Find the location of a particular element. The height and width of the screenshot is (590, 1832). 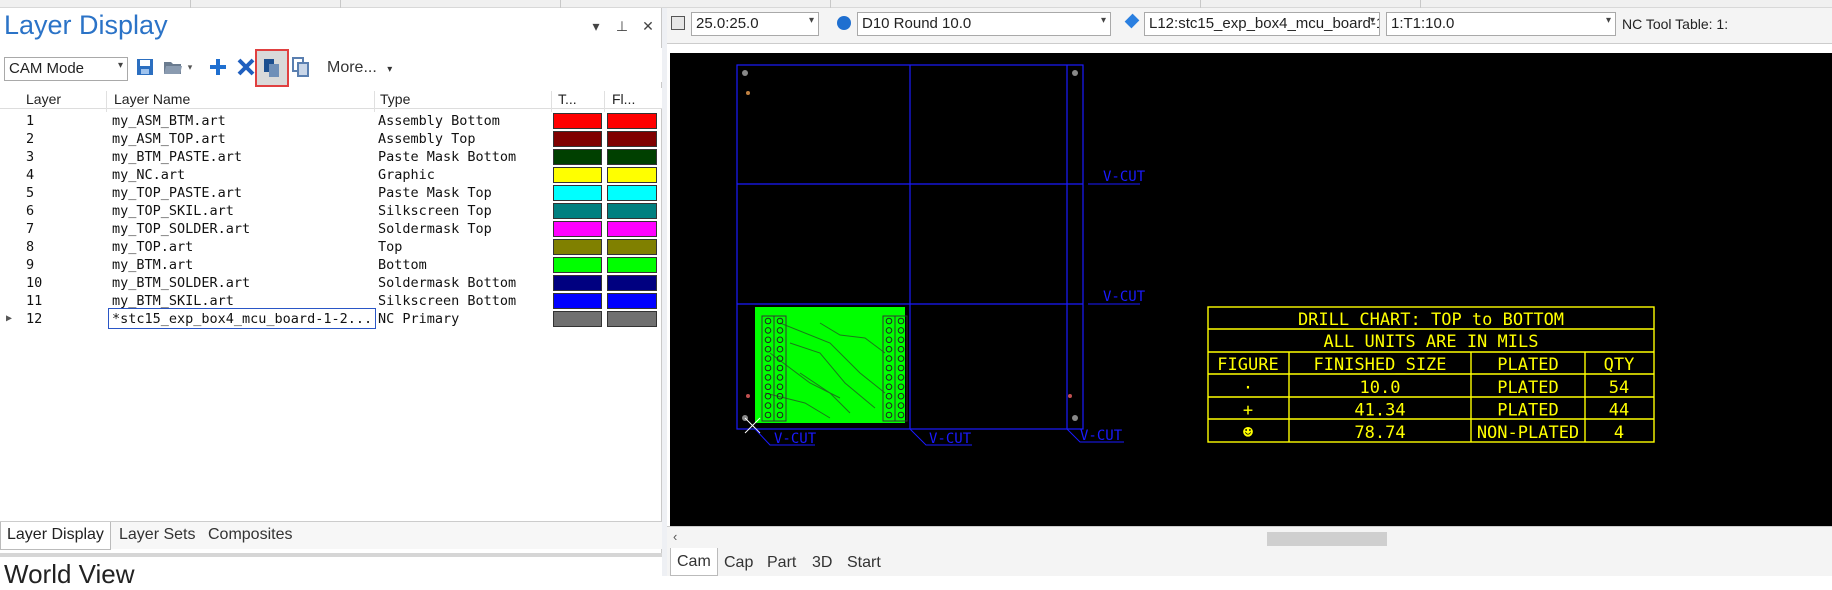

panel-title-bar: Layer Display ▾ ⊥ ✕ is located at coordinates (331, 27).